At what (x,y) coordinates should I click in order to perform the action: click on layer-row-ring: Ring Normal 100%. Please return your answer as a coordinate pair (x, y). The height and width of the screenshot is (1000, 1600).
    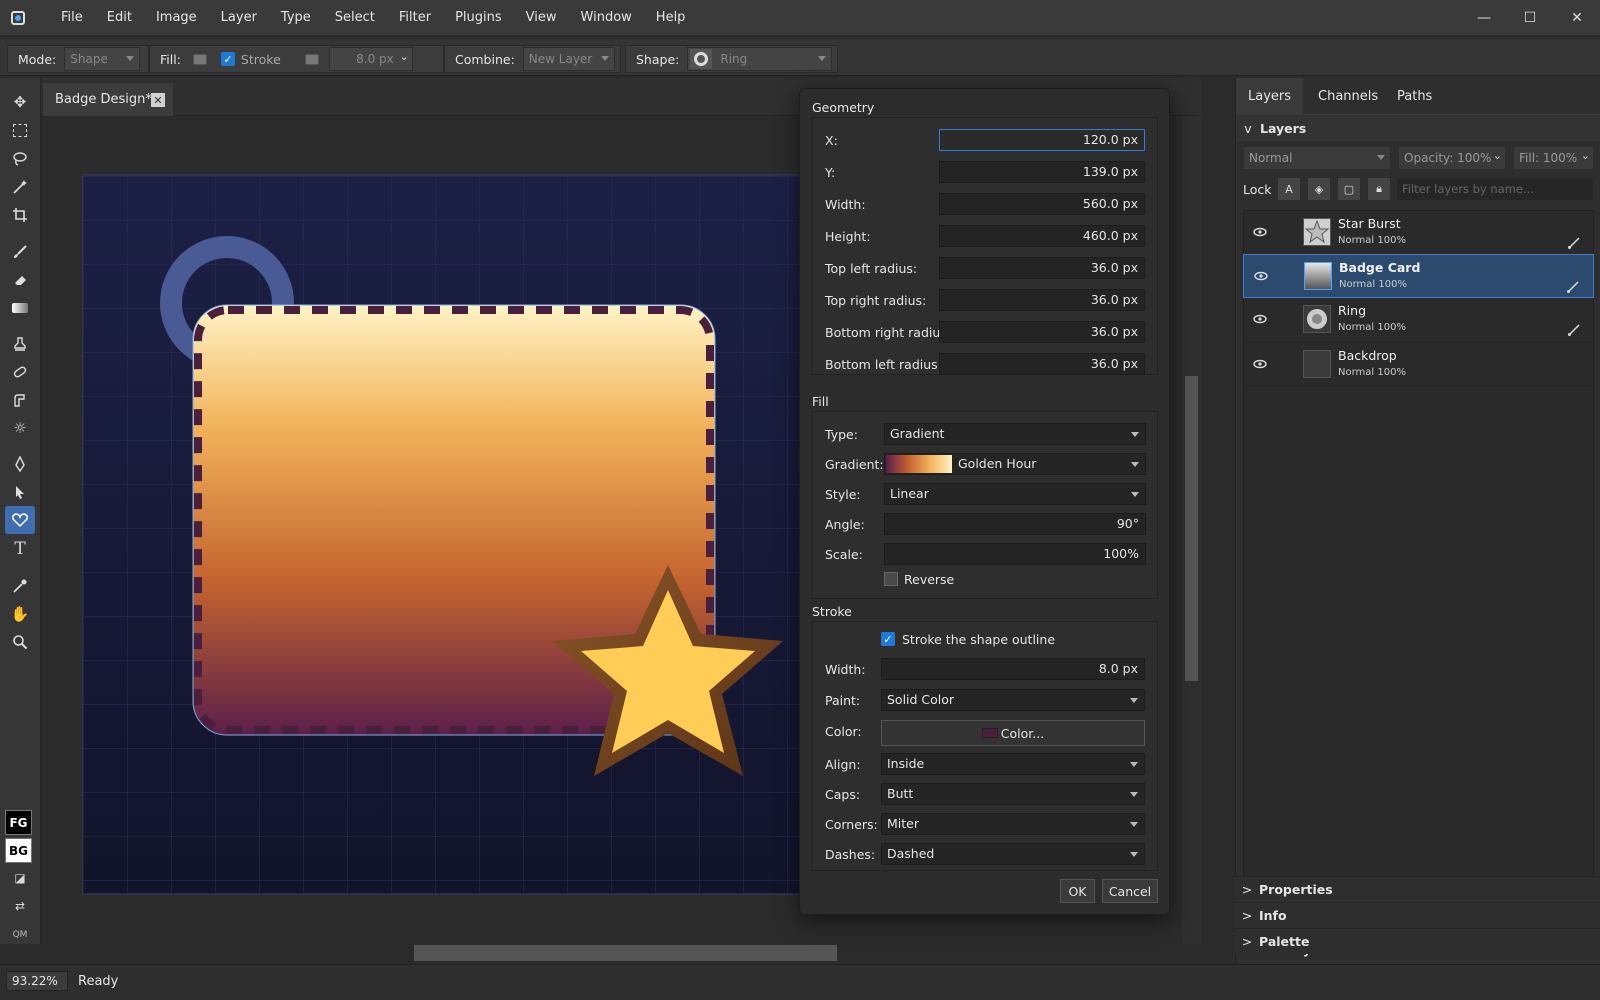
    Looking at the image, I should click on (1418, 320).